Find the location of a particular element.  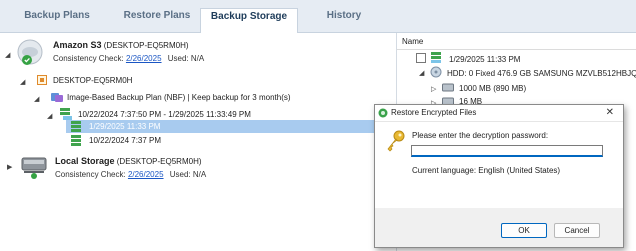

key-icon is located at coordinates (395, 141).